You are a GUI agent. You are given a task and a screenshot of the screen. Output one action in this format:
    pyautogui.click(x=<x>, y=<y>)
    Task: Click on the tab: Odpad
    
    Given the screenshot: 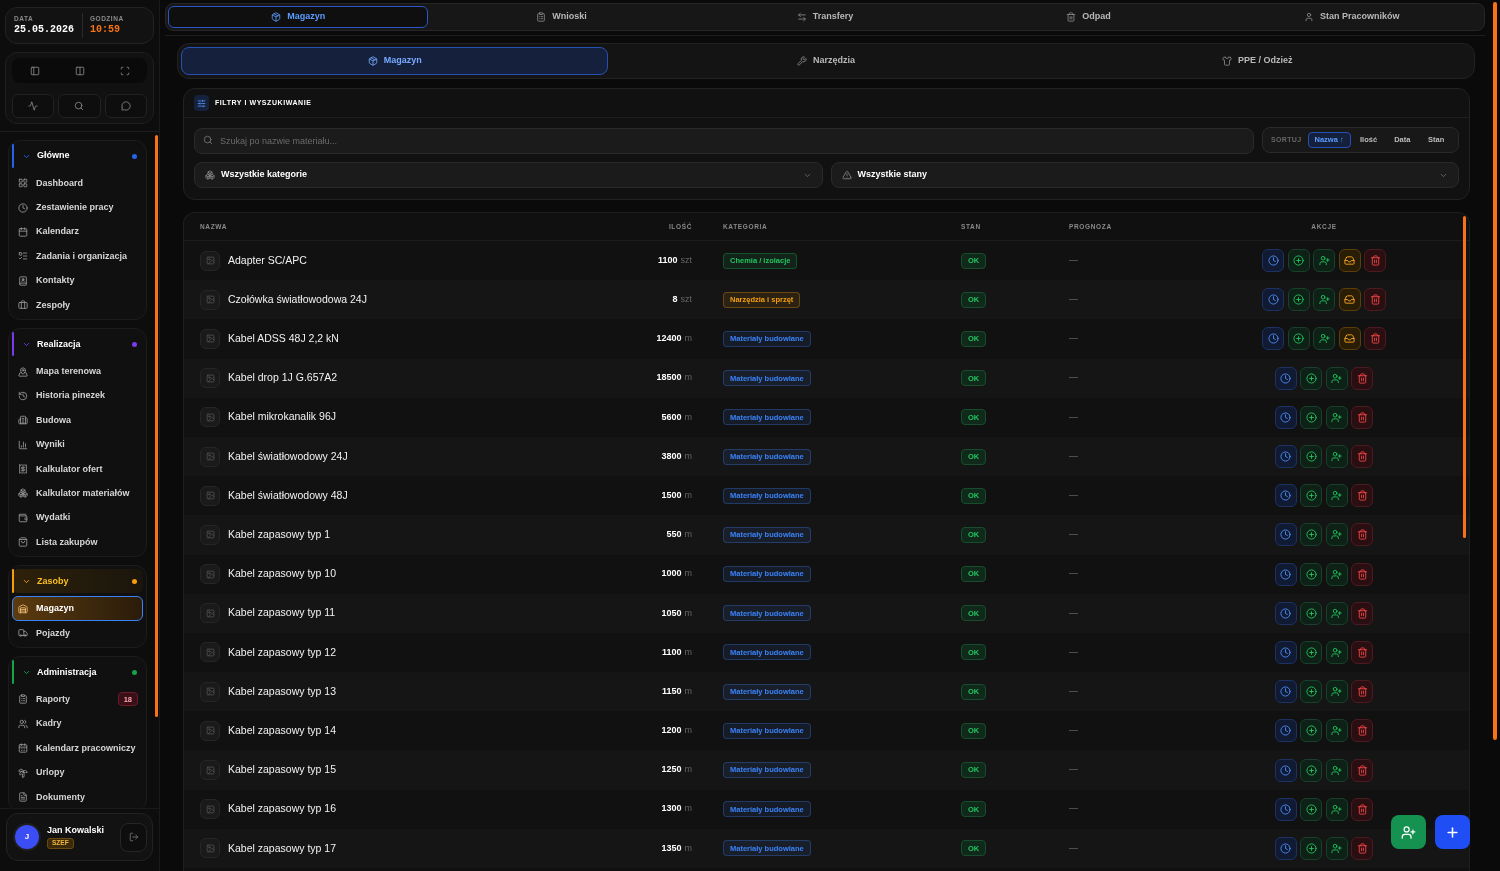 What is the action you would take?
    pyautogui.click(x=1088, y=17)
    